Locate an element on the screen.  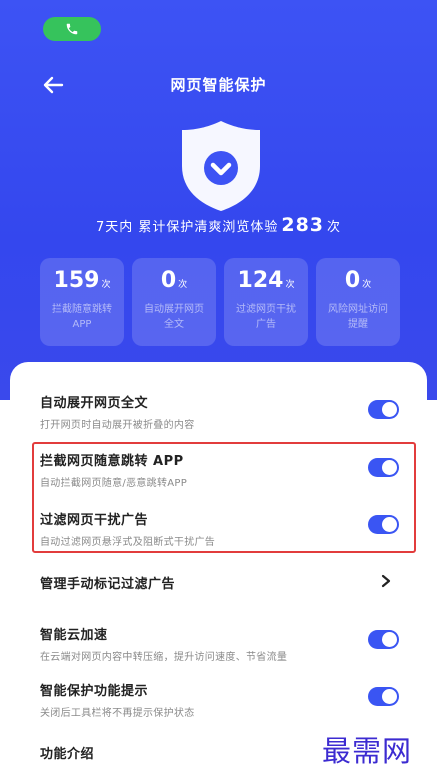
setting-row-cloud-acceleration: 智能云加速 在云端对网页内容中转压缩，提升访问速度、节省流量 is located at coordinates (225, 643).